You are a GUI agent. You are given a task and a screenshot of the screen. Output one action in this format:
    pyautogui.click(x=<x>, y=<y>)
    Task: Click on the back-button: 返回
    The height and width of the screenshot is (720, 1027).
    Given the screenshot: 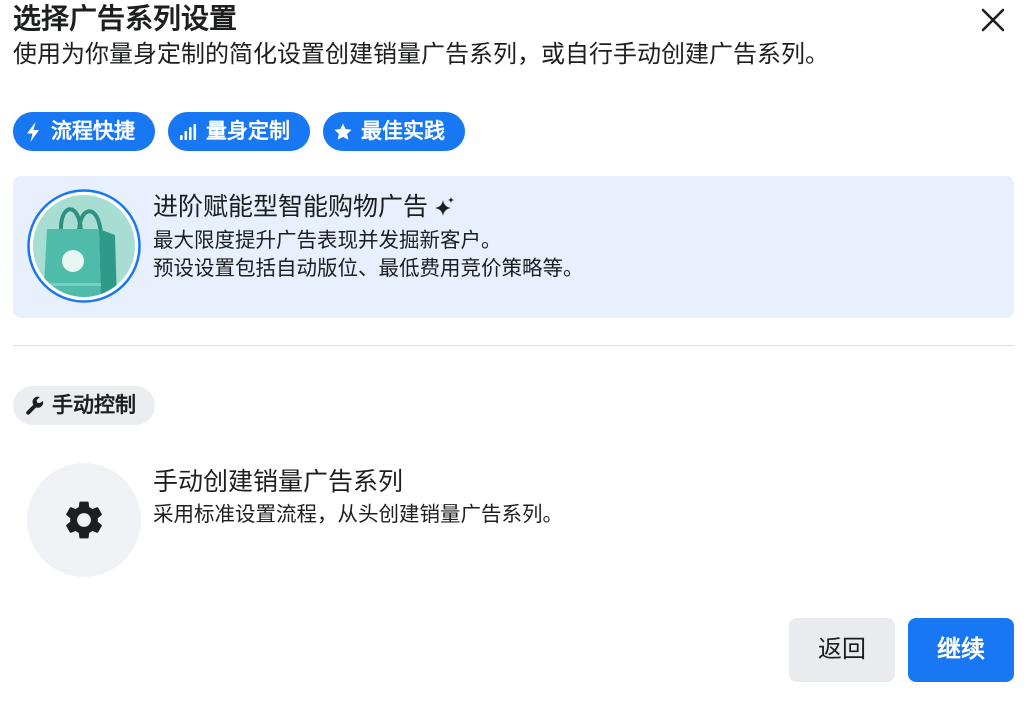 What is the action you would take?
    pyautogui.click(x=842, y=650)
    